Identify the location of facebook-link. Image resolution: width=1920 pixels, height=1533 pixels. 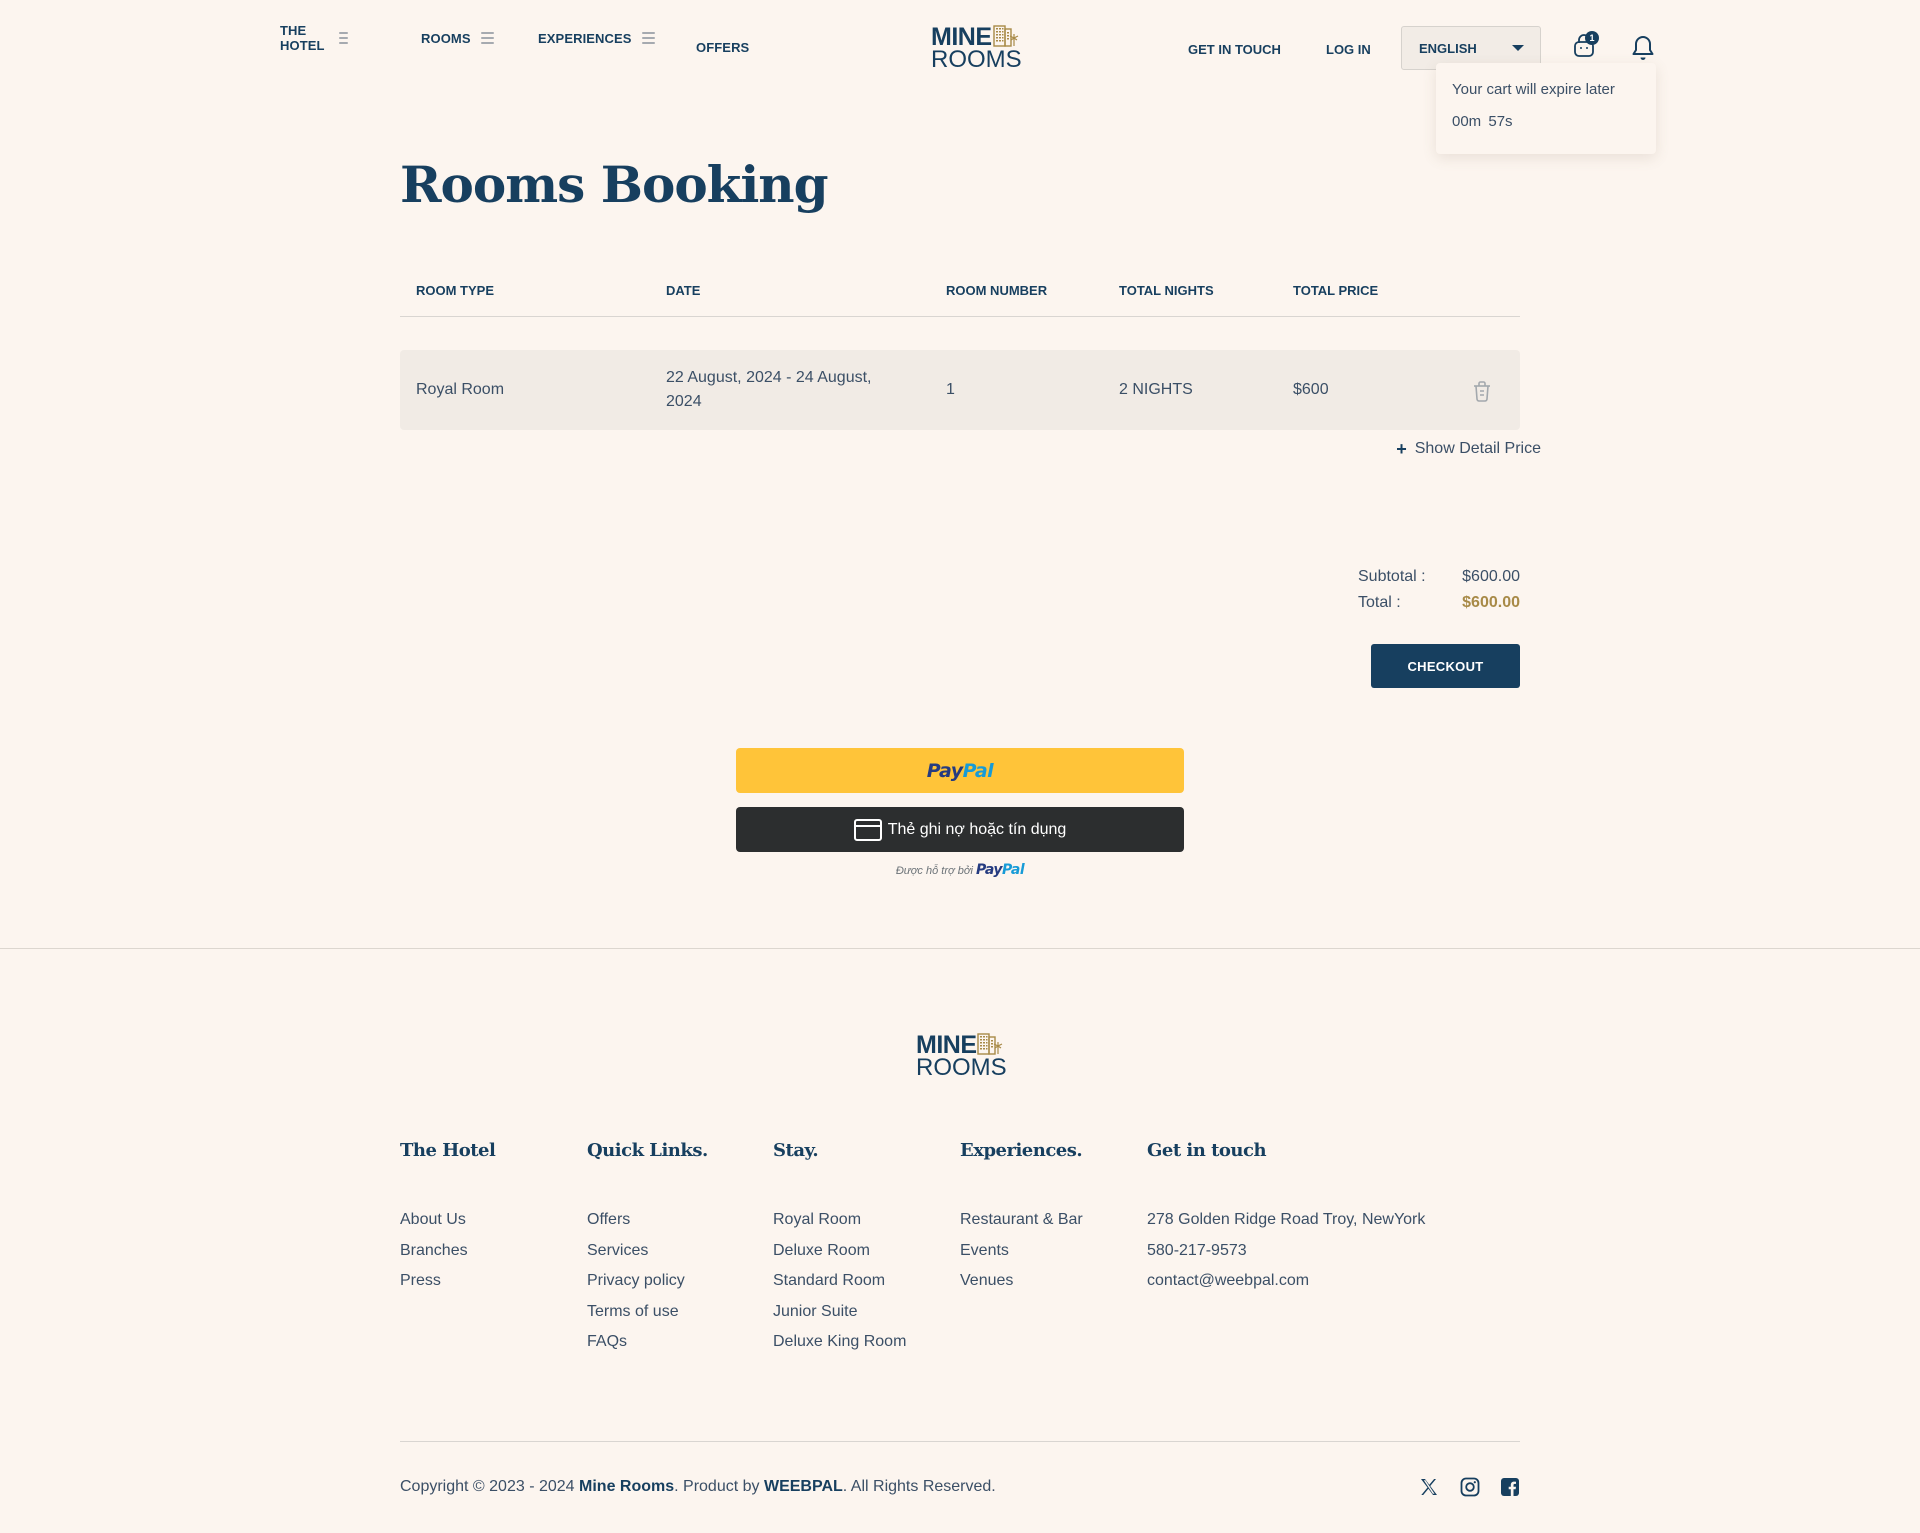
(1510, 1487).